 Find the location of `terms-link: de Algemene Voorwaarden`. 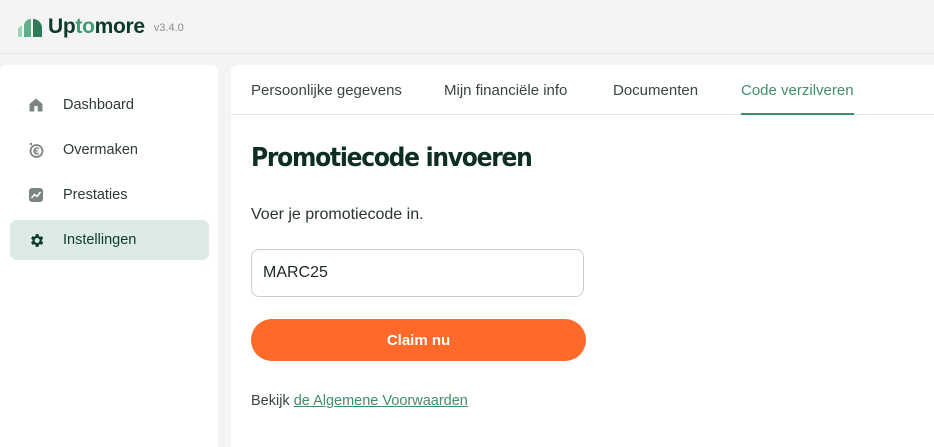

terms-link: de Algemene Voorwaarden is located at coordinates (381, 401).